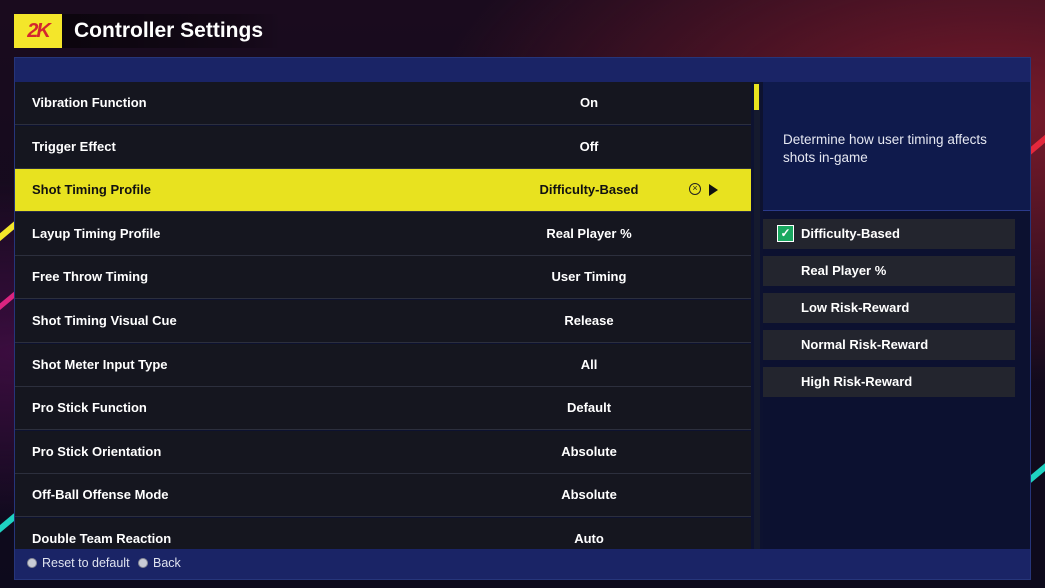  What do you see at coordinates (383, 147) in the screenshot?
I see `setting-row: Trigger Effect Off` at bounding box center [383, 147].